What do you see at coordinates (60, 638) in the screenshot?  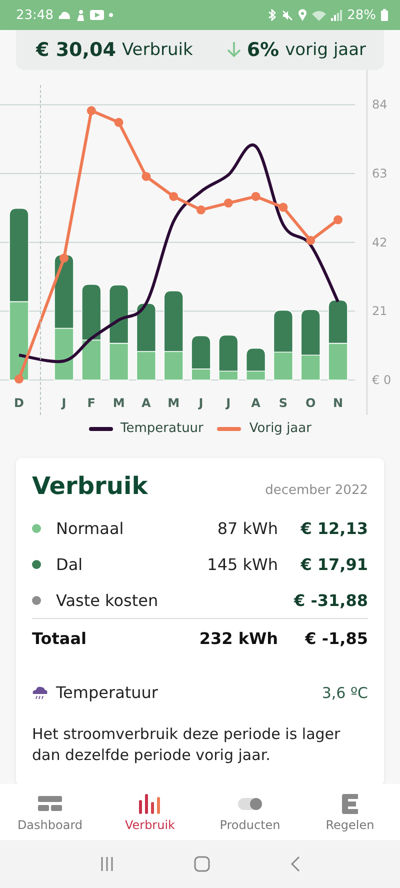 I see `total-label: Totaal` at bounding box center [60, 638].